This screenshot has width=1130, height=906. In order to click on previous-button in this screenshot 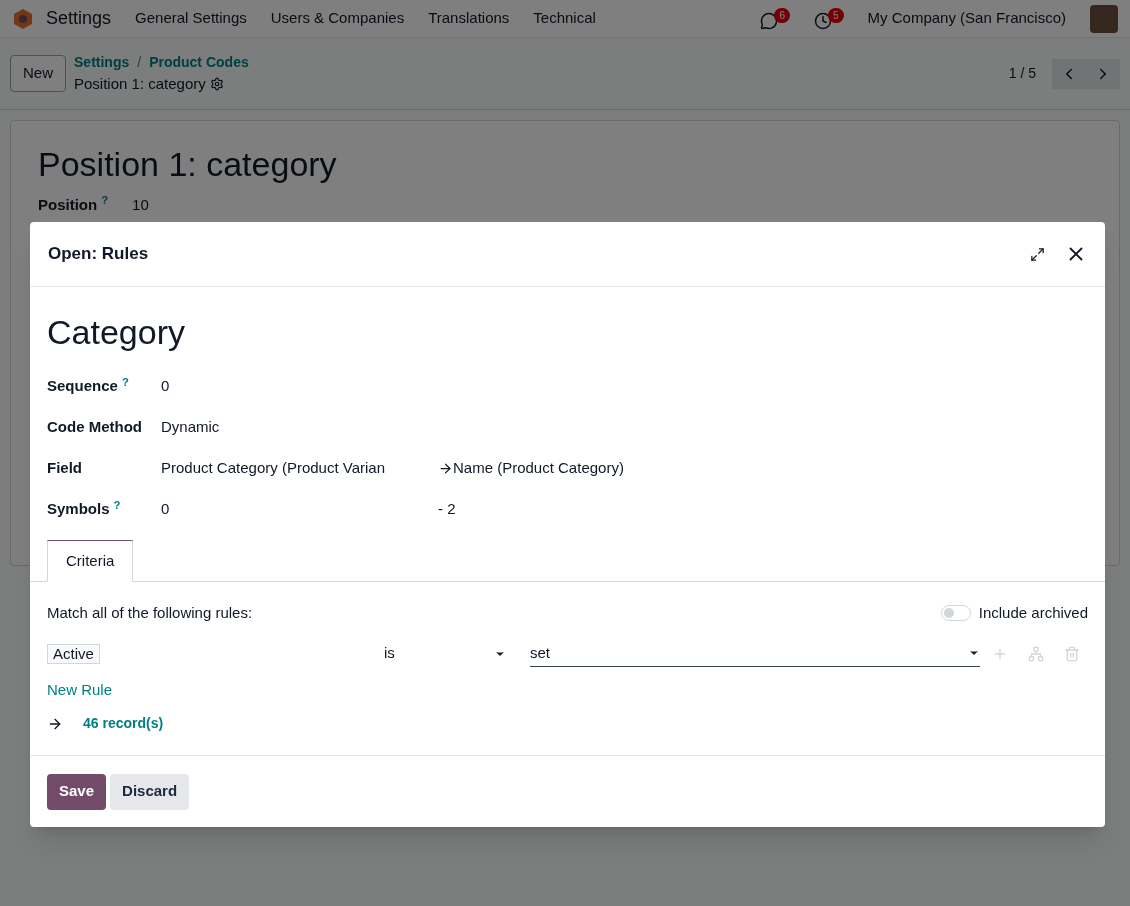, I will do `click(1069, 73)`.